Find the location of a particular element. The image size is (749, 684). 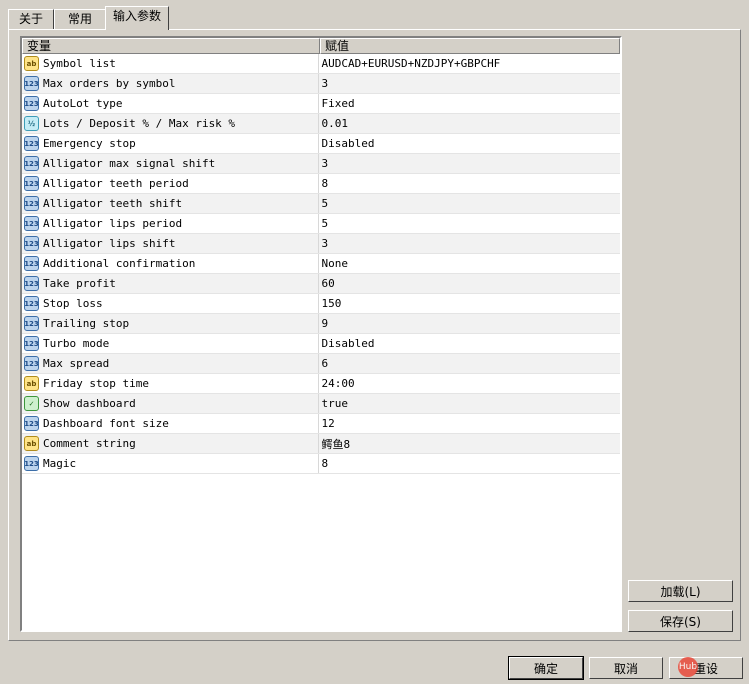

double-type-icon: ½ is located at coordinates (31, 123).